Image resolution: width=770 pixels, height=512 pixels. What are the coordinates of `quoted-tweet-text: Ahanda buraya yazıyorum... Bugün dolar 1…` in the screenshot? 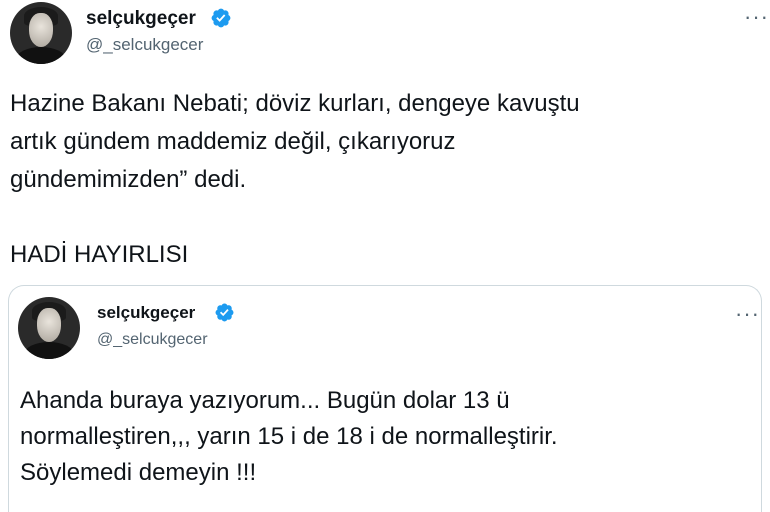 It's located at (289, 436).